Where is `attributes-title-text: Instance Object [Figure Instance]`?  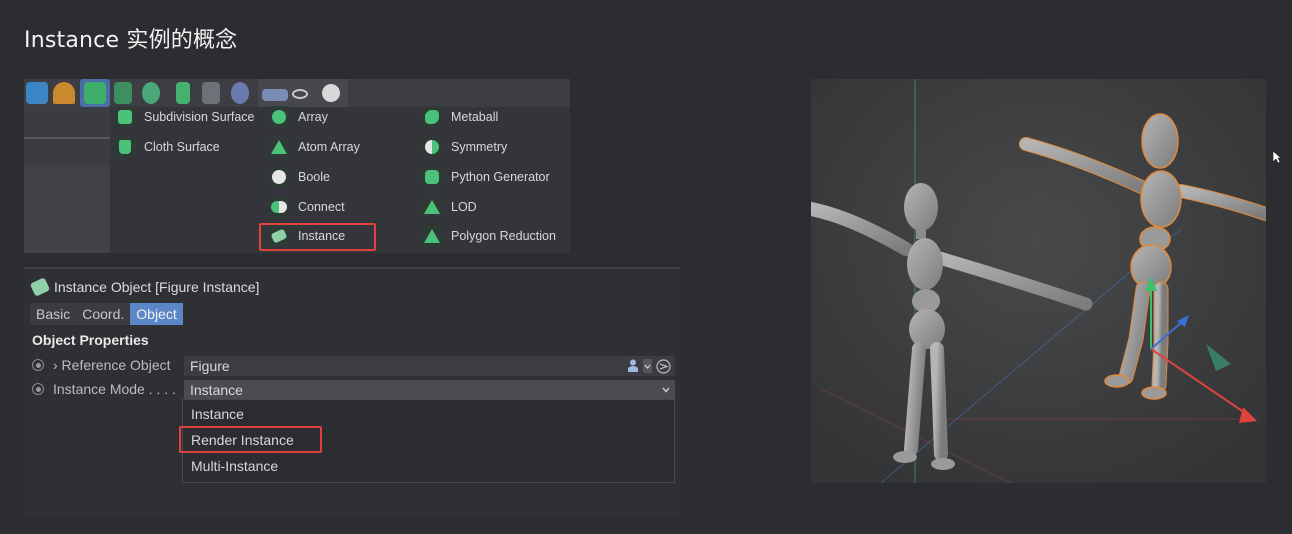
attributes-title-text: Instance Object [Figure Instance] is located at coordinates (157, 287).